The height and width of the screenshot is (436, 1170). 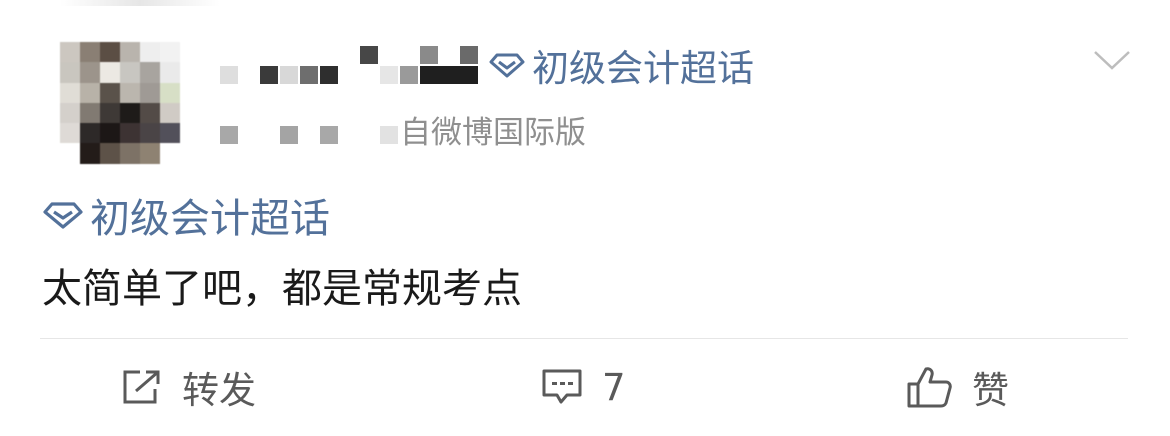 What do you see at coordinates (308, 128) in the screenshot?
I see `post-time-redacted` at bounding box center [308, 128].